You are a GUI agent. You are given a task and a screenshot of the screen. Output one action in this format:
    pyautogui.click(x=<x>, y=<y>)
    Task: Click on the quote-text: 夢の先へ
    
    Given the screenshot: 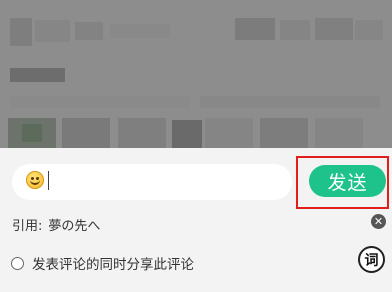 What is the action you would take?
    pyautogui.click(x=74, y=226)
    